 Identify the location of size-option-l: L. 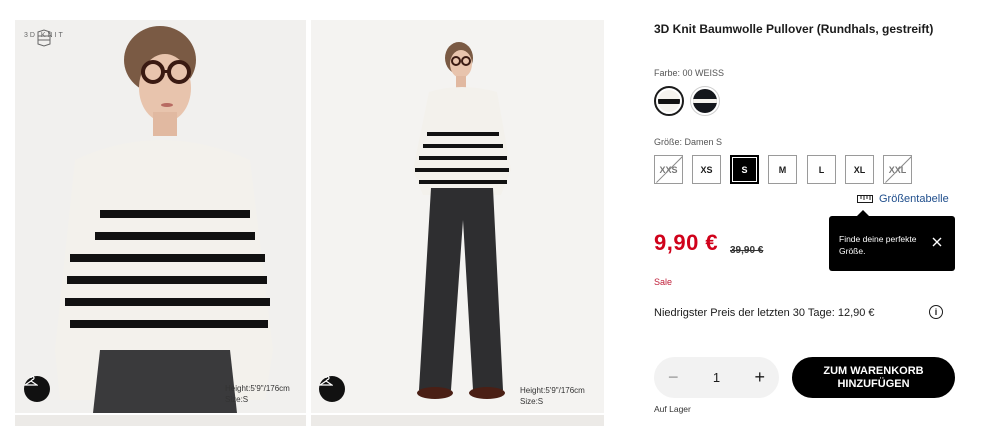
(821, 169).